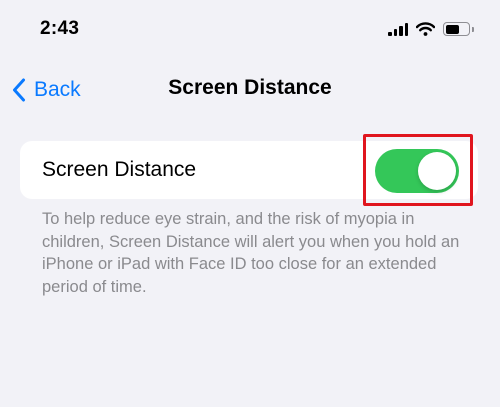 Image resolution: width=500 pixels, height=407 pixels. What do you see at coordinates (452, 29) in the screenshot?
I see `battery-level` at bounding box center [452, 29].